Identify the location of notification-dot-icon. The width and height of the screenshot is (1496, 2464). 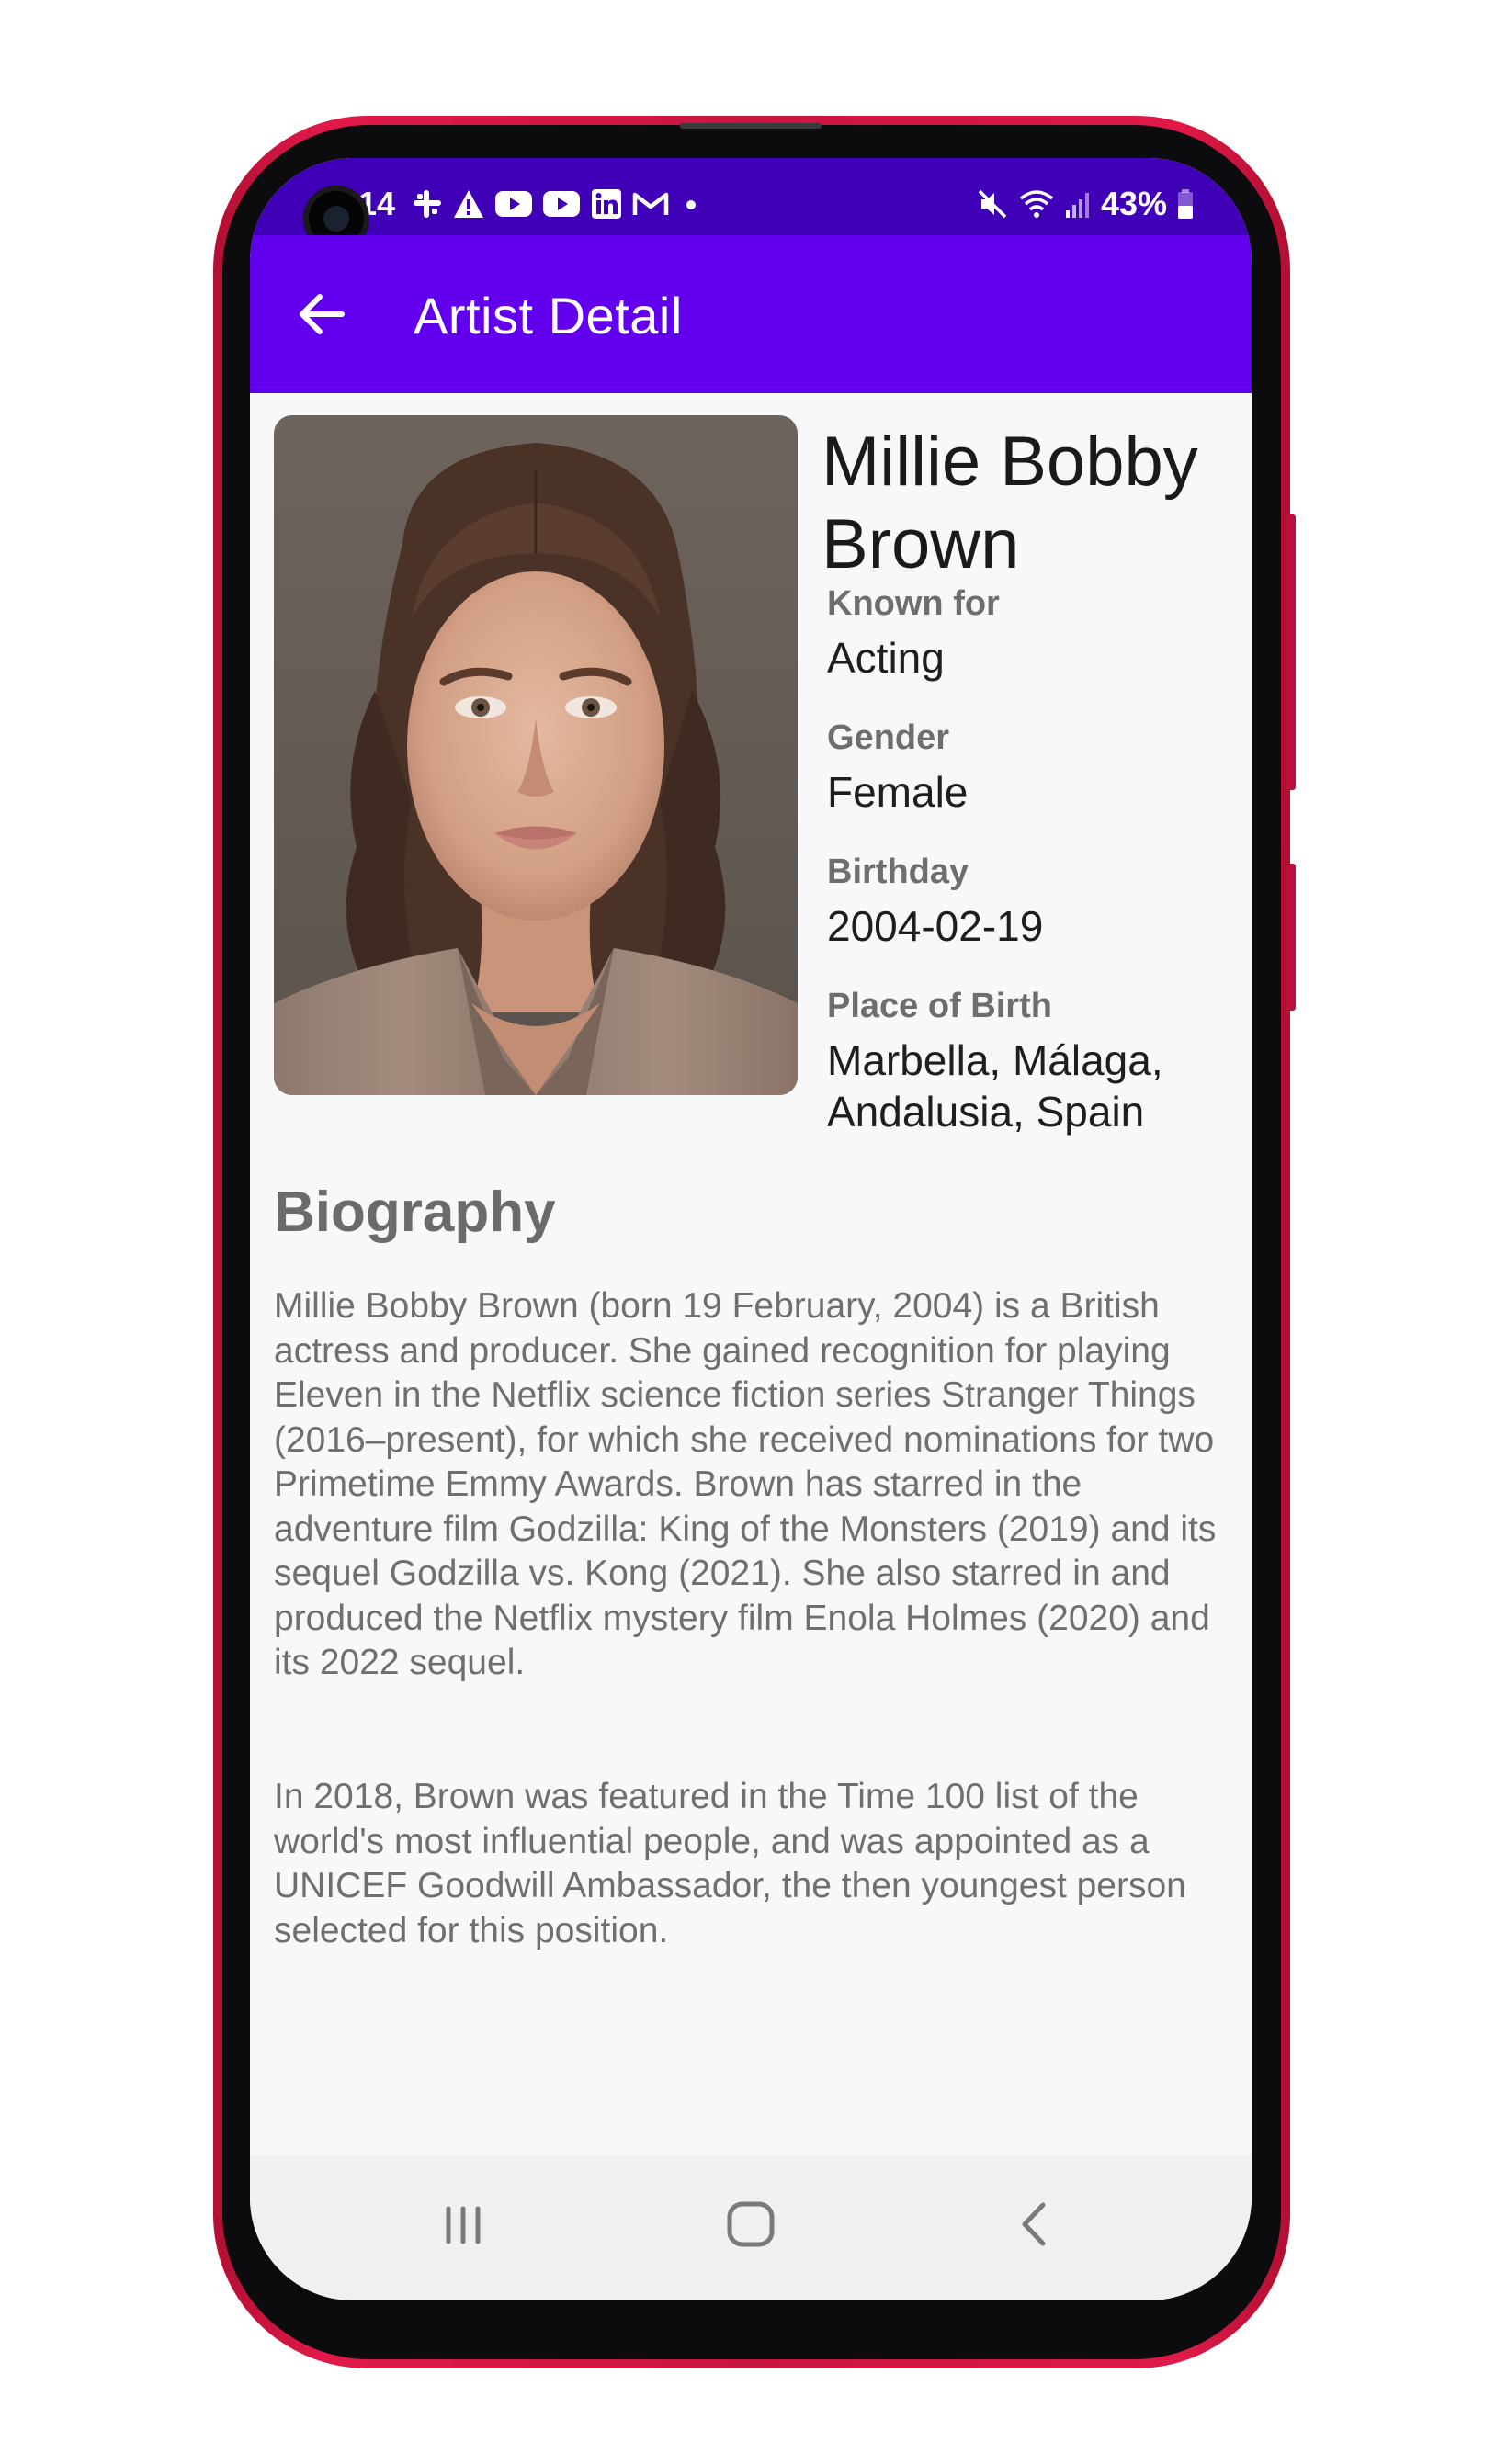
(691, 204).